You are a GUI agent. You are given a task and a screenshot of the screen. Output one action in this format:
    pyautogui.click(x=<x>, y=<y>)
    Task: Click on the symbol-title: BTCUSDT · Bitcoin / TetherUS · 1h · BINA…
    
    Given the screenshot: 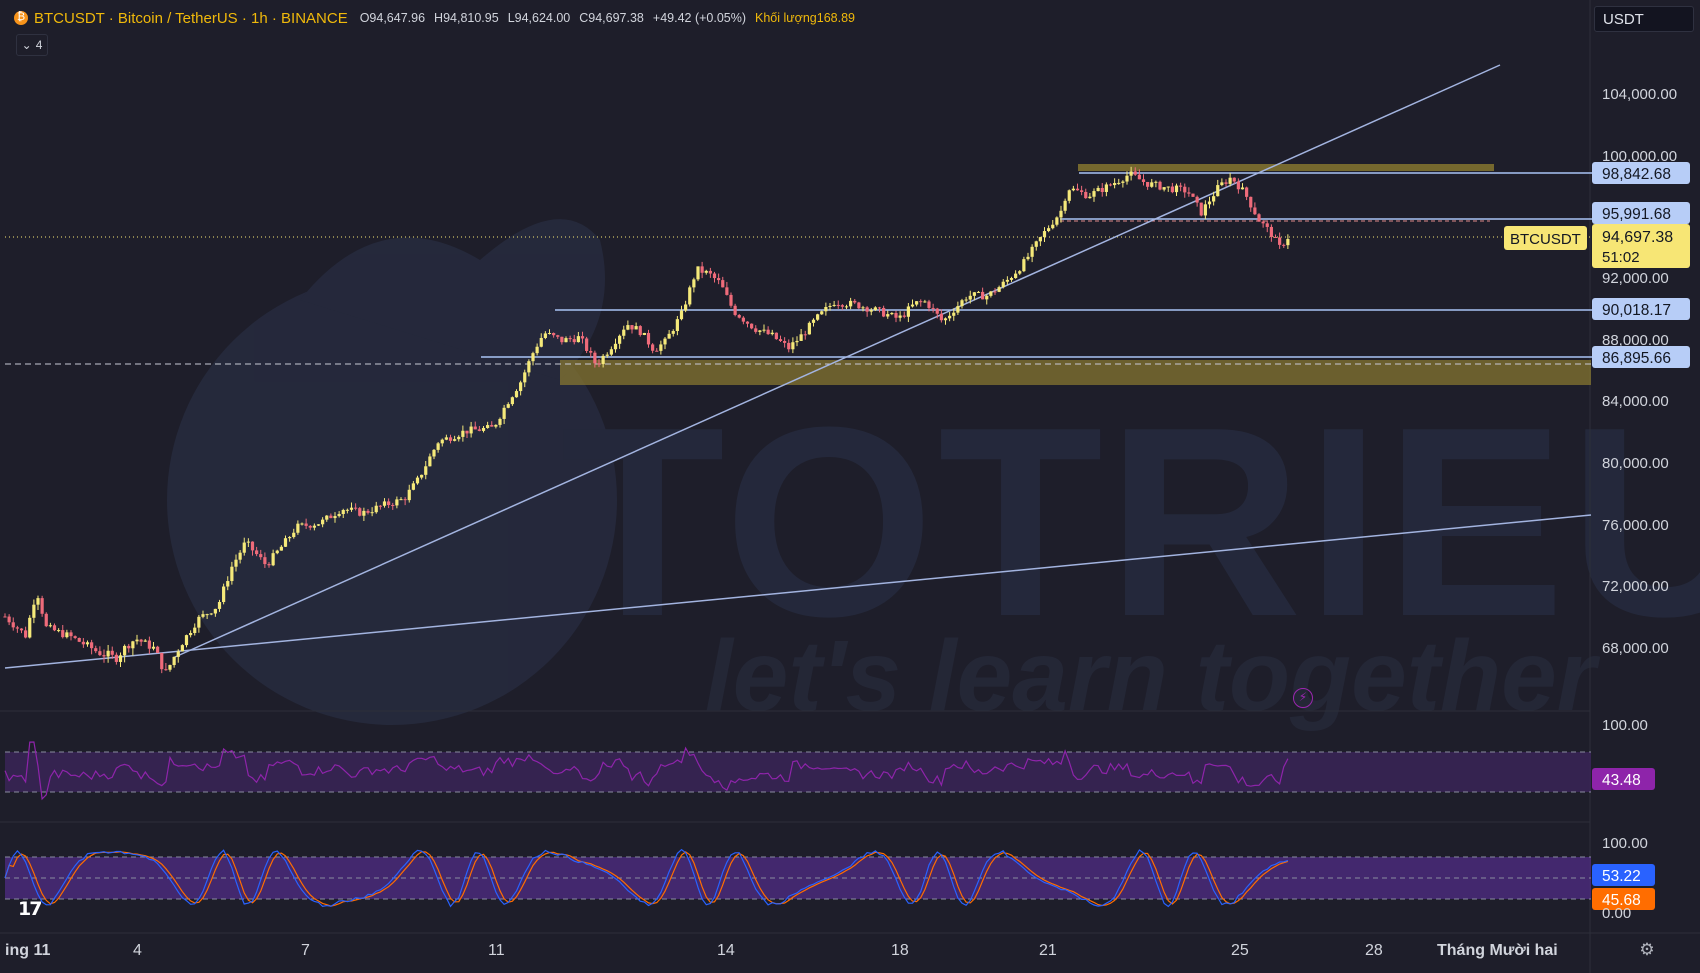 What is the action you would take?
    pyautogui.click(x=191, y=18)
    